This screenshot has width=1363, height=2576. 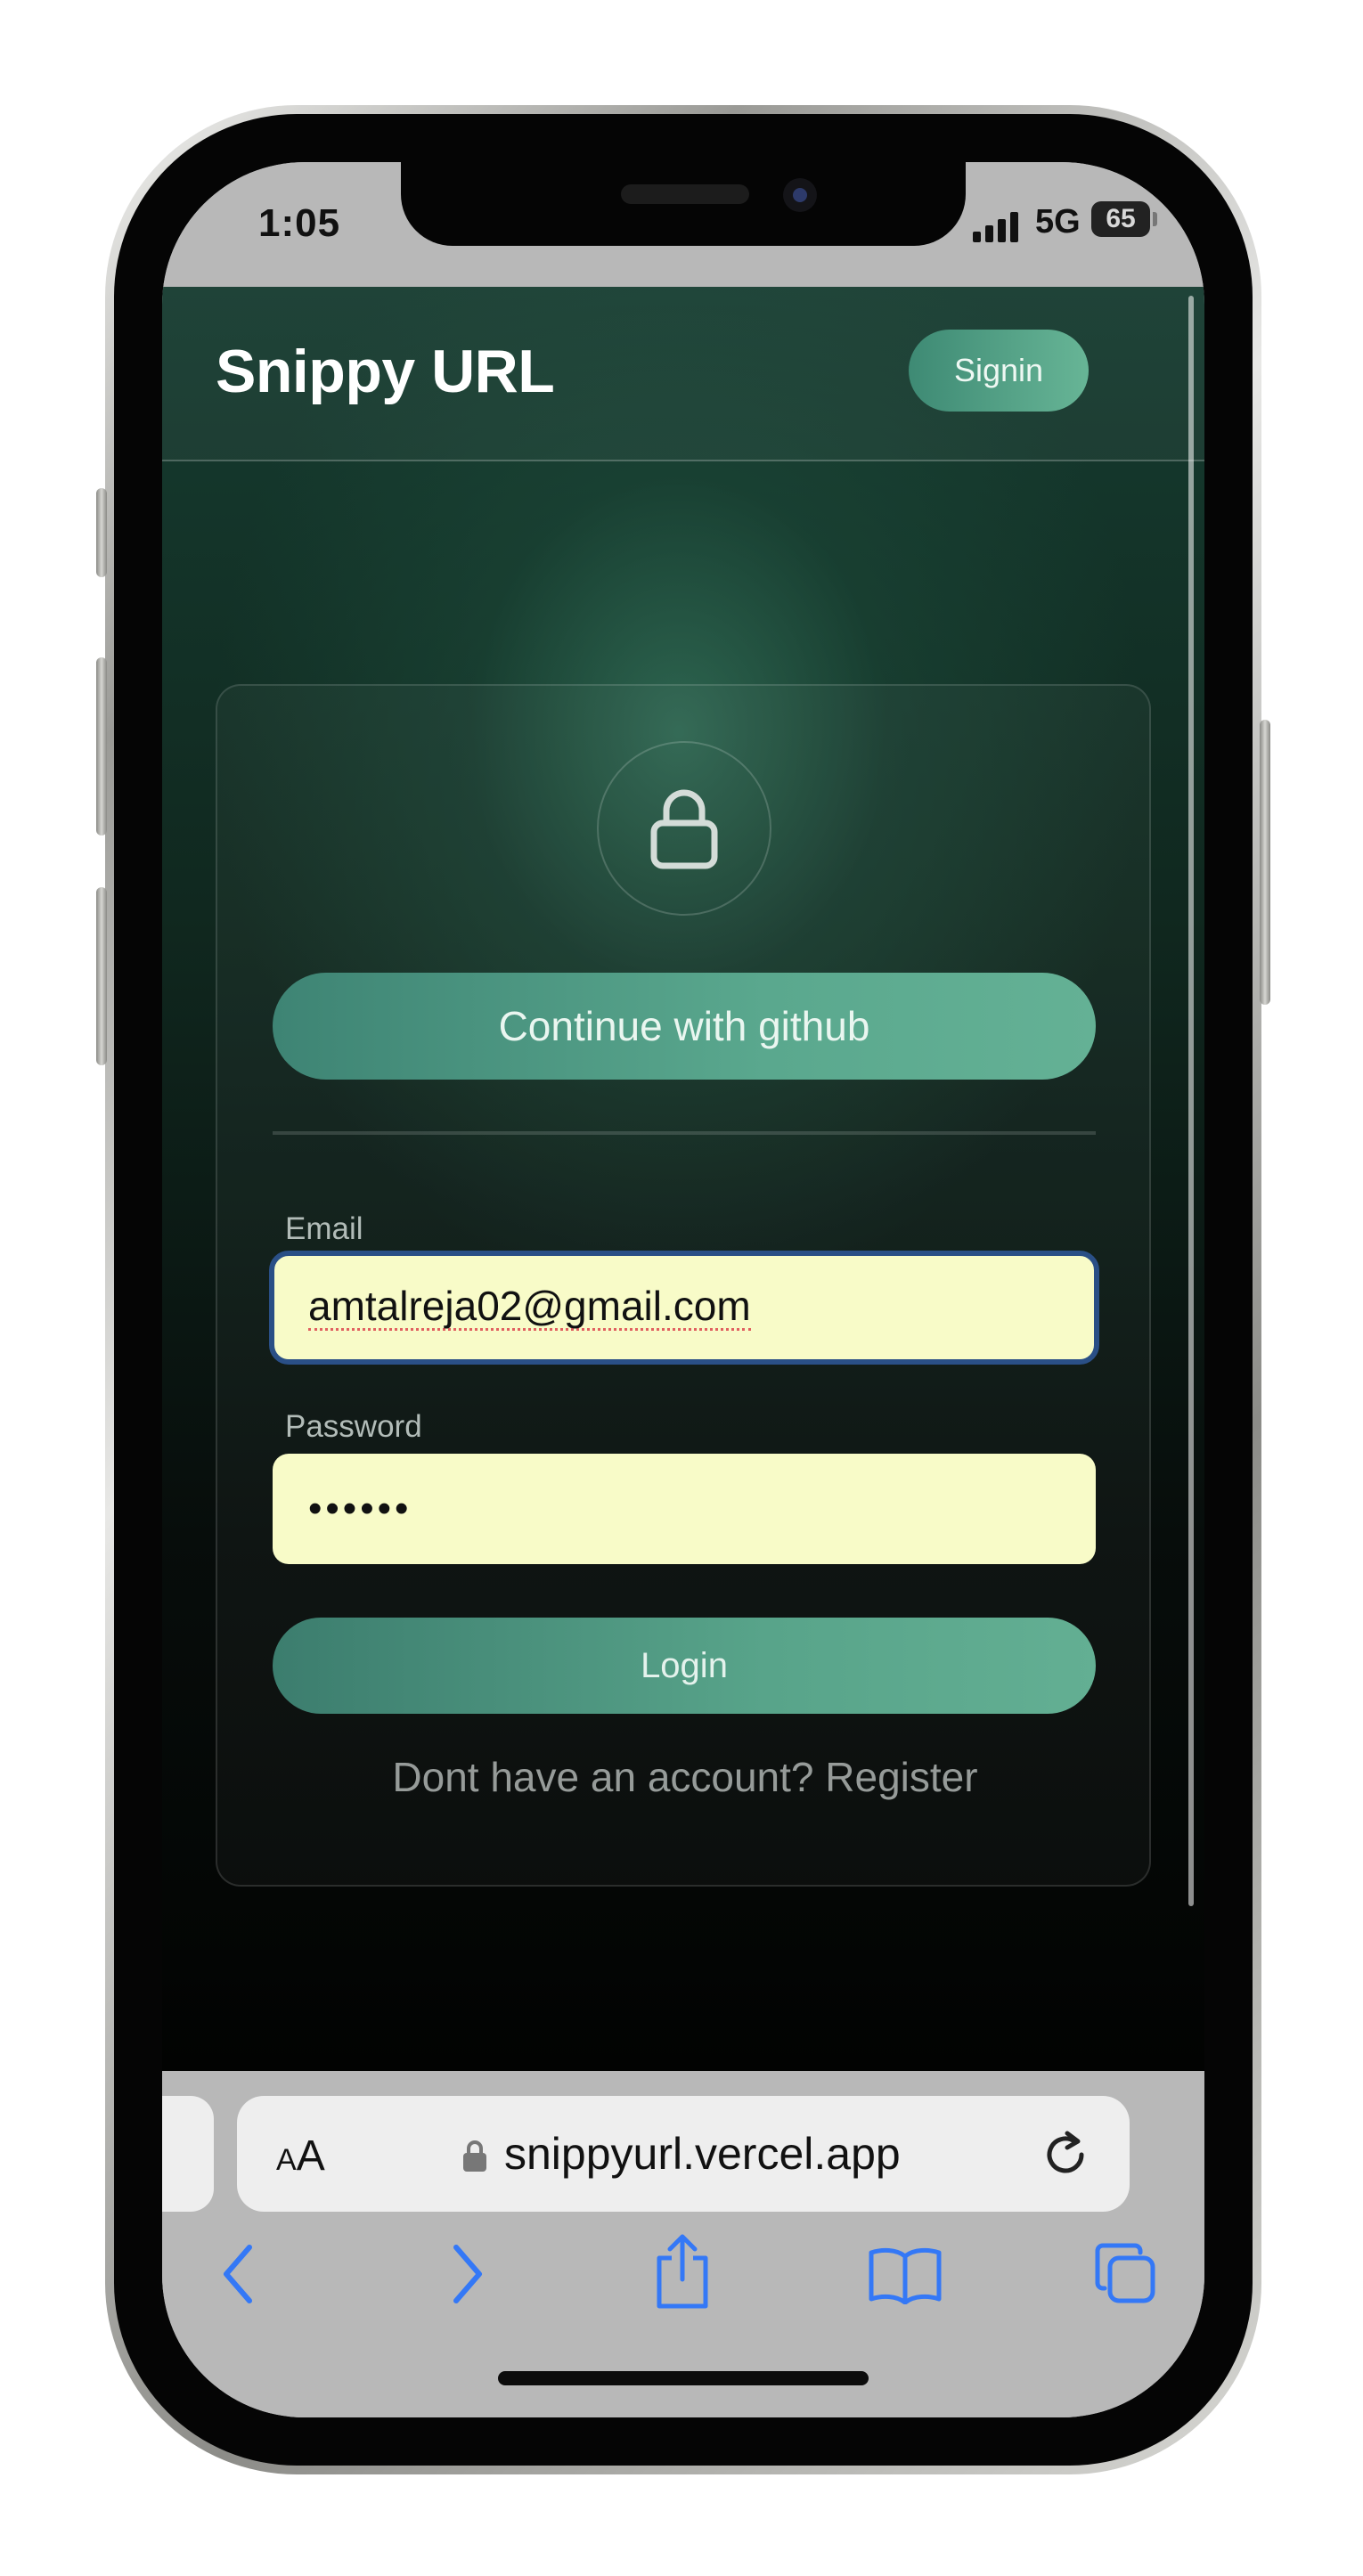 I want to click on status-bar: 1:05 5G 65, so click(x=683, y=224).